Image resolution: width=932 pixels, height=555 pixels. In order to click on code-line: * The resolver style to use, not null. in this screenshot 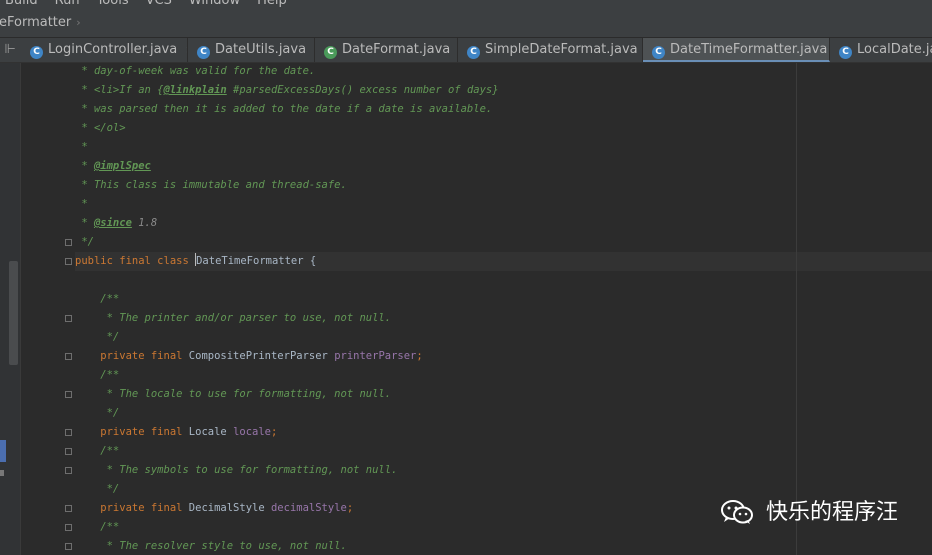, I will do `click(211, 546)`.